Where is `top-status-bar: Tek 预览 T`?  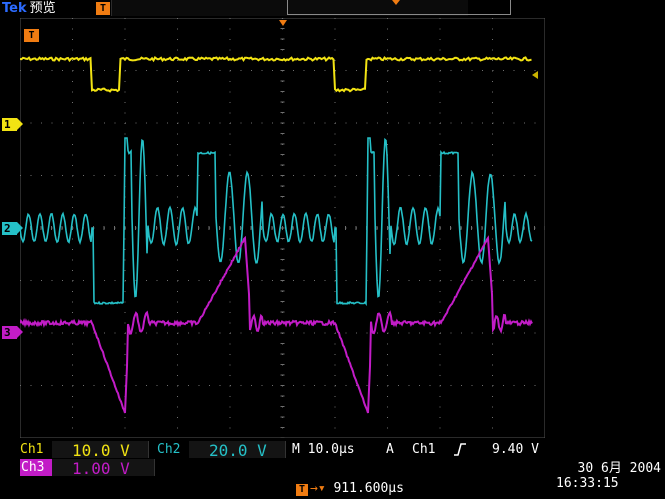
top-status-bar: Tek 预览 T is located at coordinates (332, 9).